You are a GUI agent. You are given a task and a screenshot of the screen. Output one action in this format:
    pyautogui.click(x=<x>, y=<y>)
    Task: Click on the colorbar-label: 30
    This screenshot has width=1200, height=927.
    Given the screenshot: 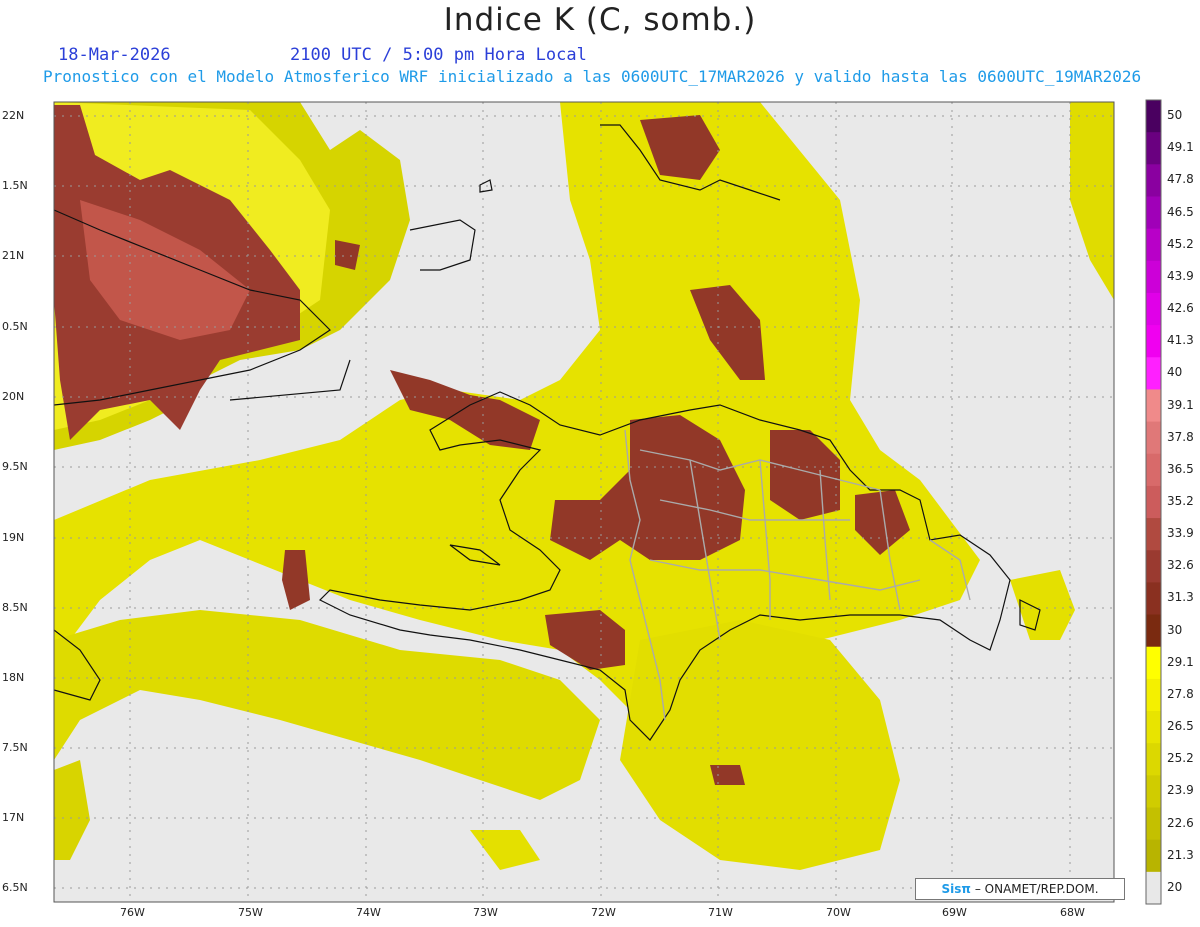 What is the action you would take?
    pyautogui.click(x=1175, y=629)
    